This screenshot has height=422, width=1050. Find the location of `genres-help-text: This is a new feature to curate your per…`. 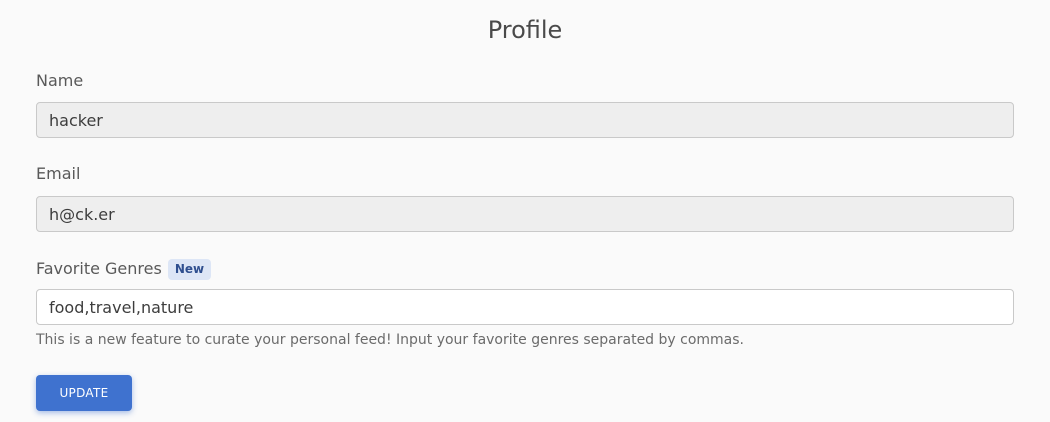

genres-help-text: This is a new feature to curate your per… is located at coordinates (390, 340).